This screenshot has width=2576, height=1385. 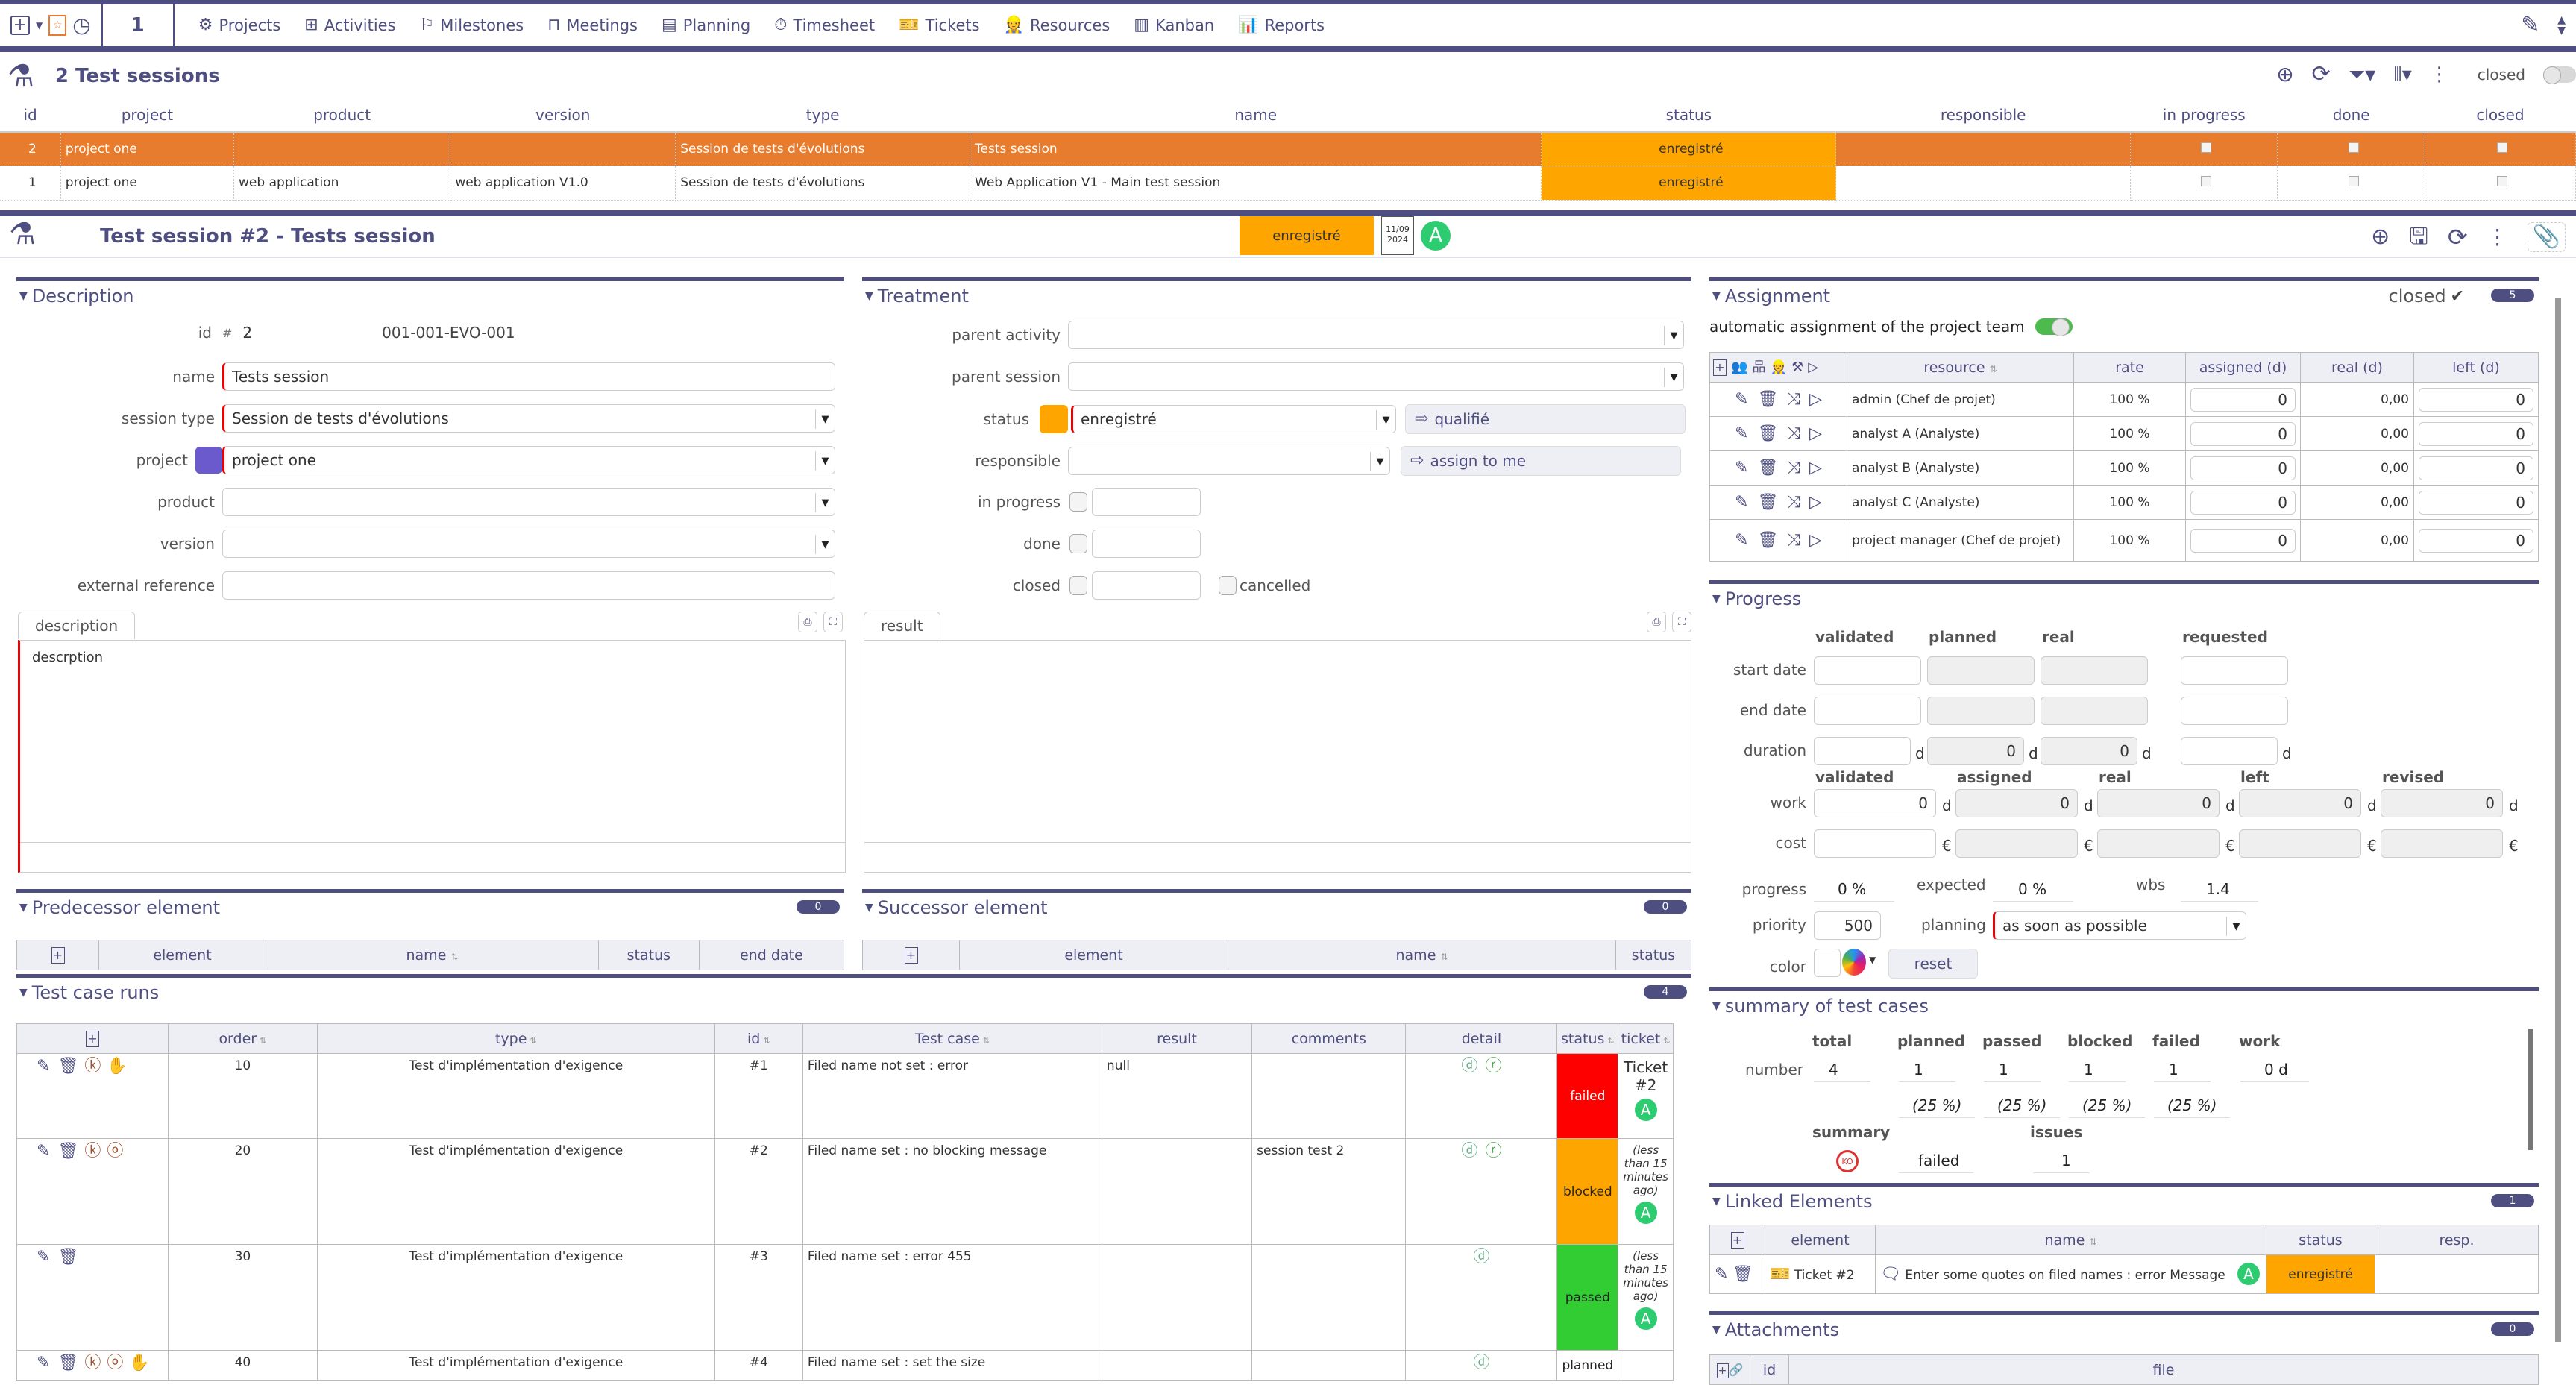 What do you see at coordinates (350, 25) in the screenshot?
I see `nav-activities: ⊞ Activities` at bounding box center [350, 25].